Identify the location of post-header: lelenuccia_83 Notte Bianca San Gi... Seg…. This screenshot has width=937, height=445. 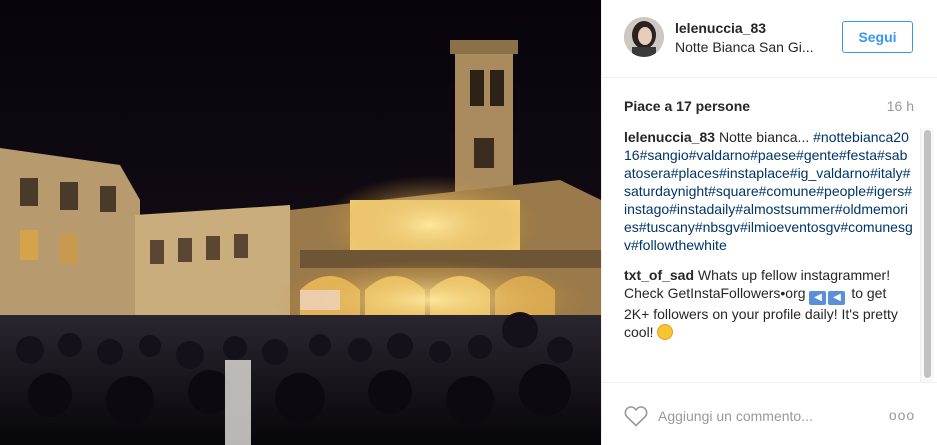
(769, 39).